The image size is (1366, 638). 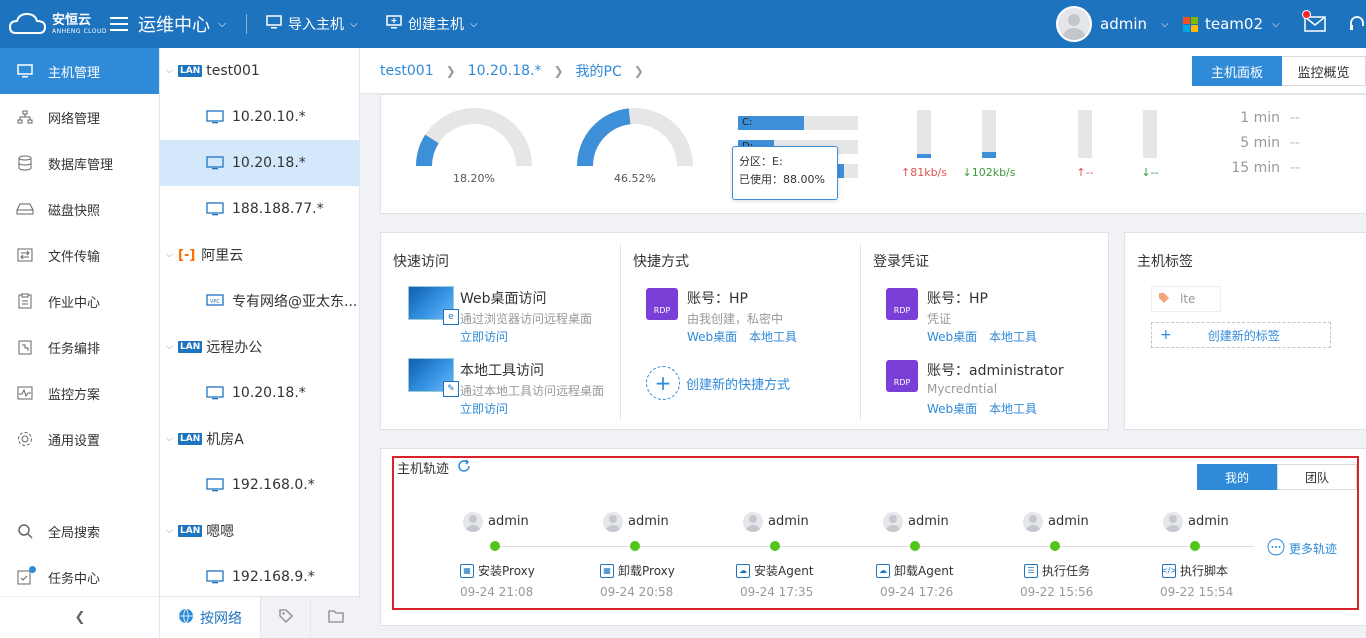 I want to click on tree-host-selected: 10.20.18.*, so click(x=259, y=163).